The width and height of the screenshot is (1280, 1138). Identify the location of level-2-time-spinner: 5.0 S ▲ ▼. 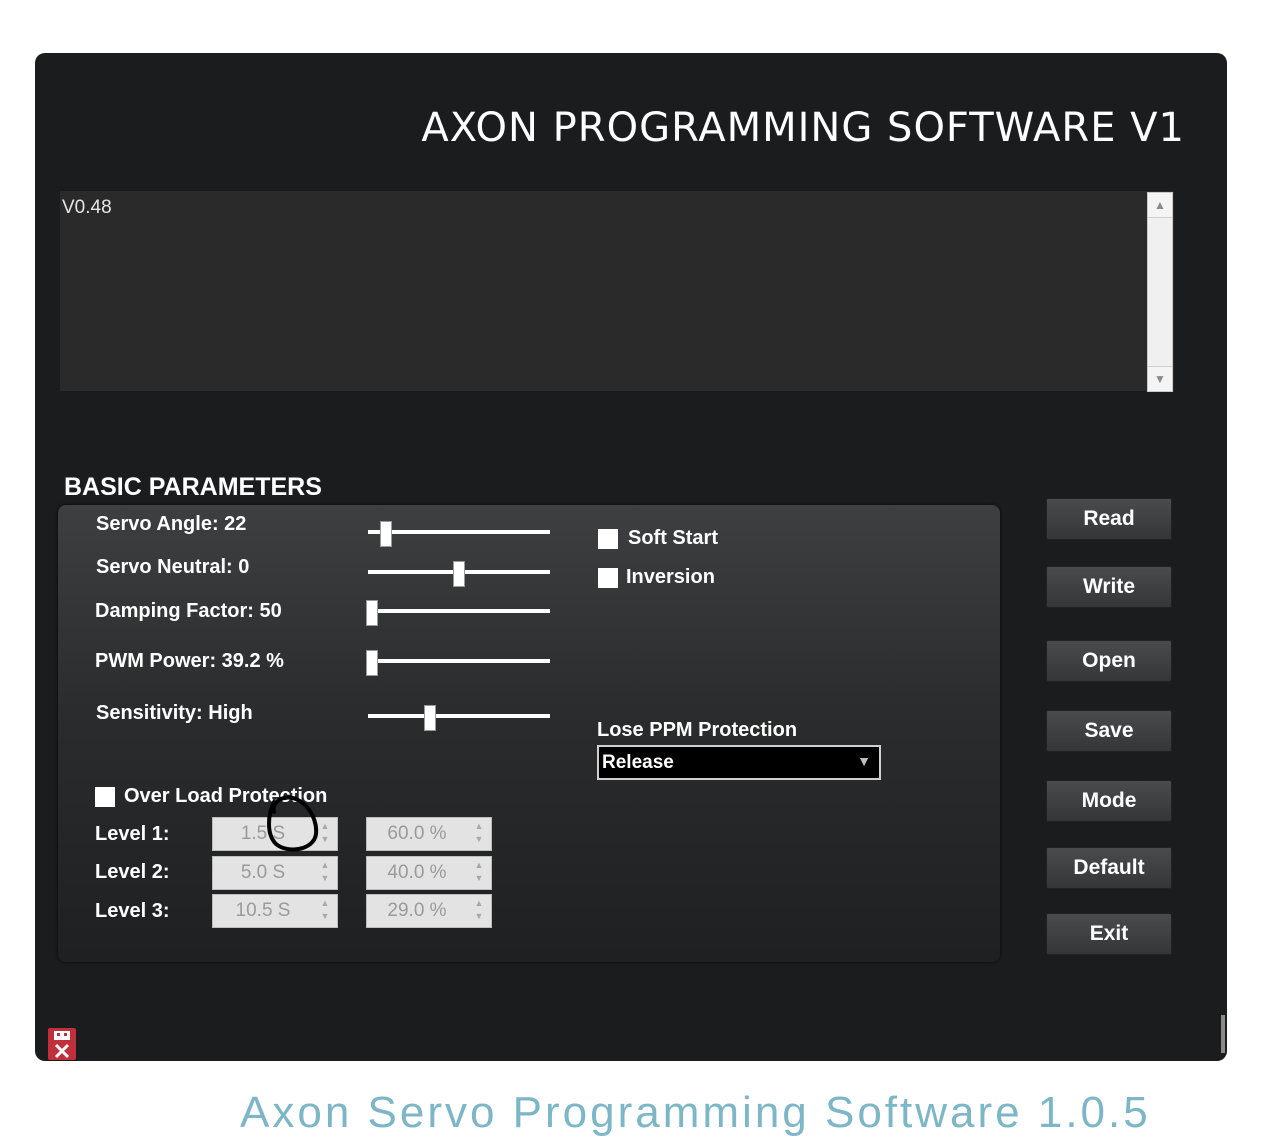
(275, 873).